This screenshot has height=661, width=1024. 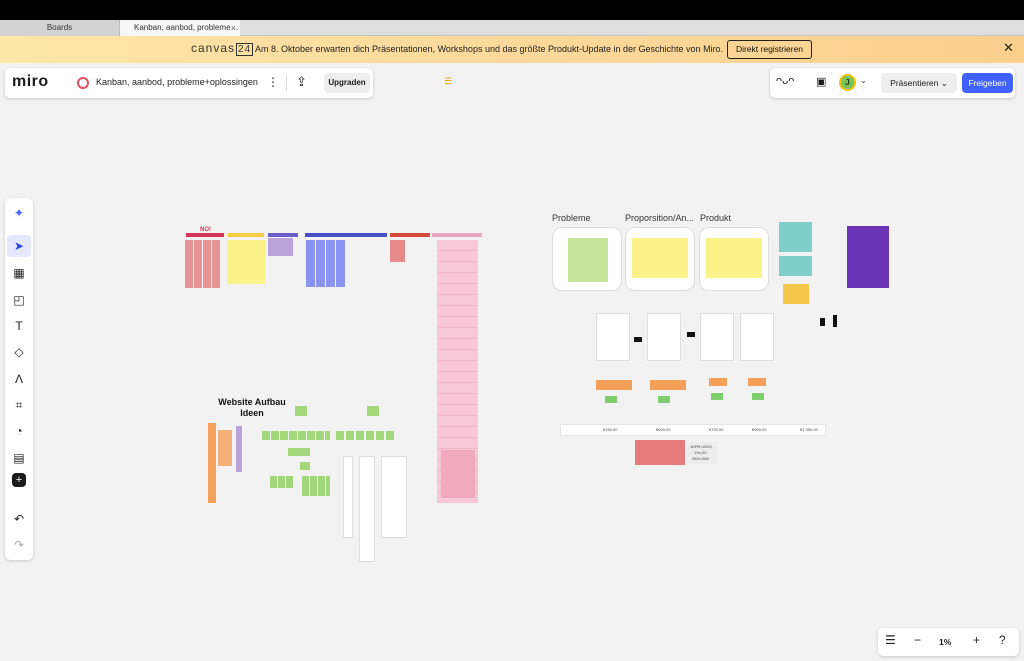 I want to click on redo-icon: ↷, so click(x=19, y=545).